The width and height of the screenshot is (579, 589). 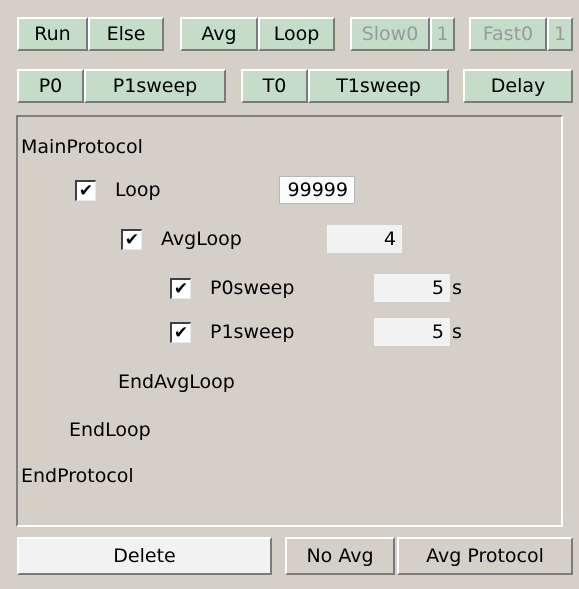 I want to click on avgloop-checkbox: ✔, so click(x=131, y=239).